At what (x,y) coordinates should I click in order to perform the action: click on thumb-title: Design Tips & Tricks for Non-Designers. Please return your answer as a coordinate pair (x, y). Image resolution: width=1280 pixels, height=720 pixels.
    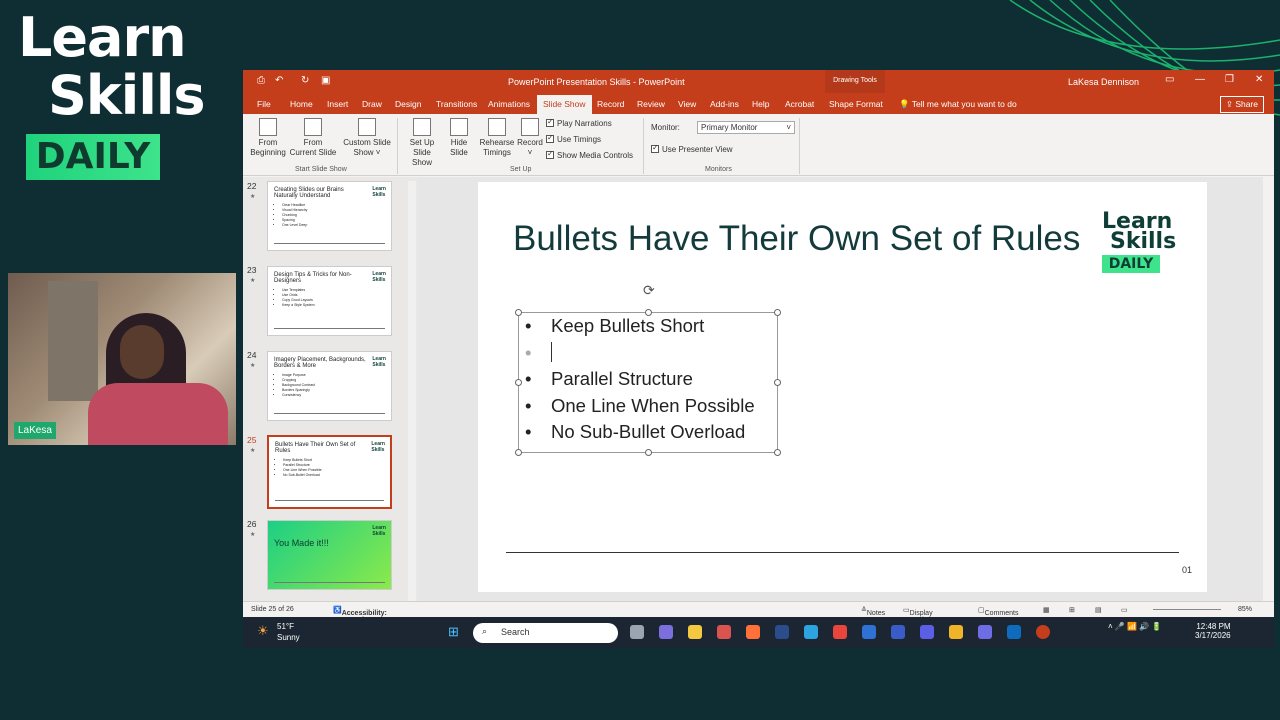
    Looking at the image, I should click on (313, 278).